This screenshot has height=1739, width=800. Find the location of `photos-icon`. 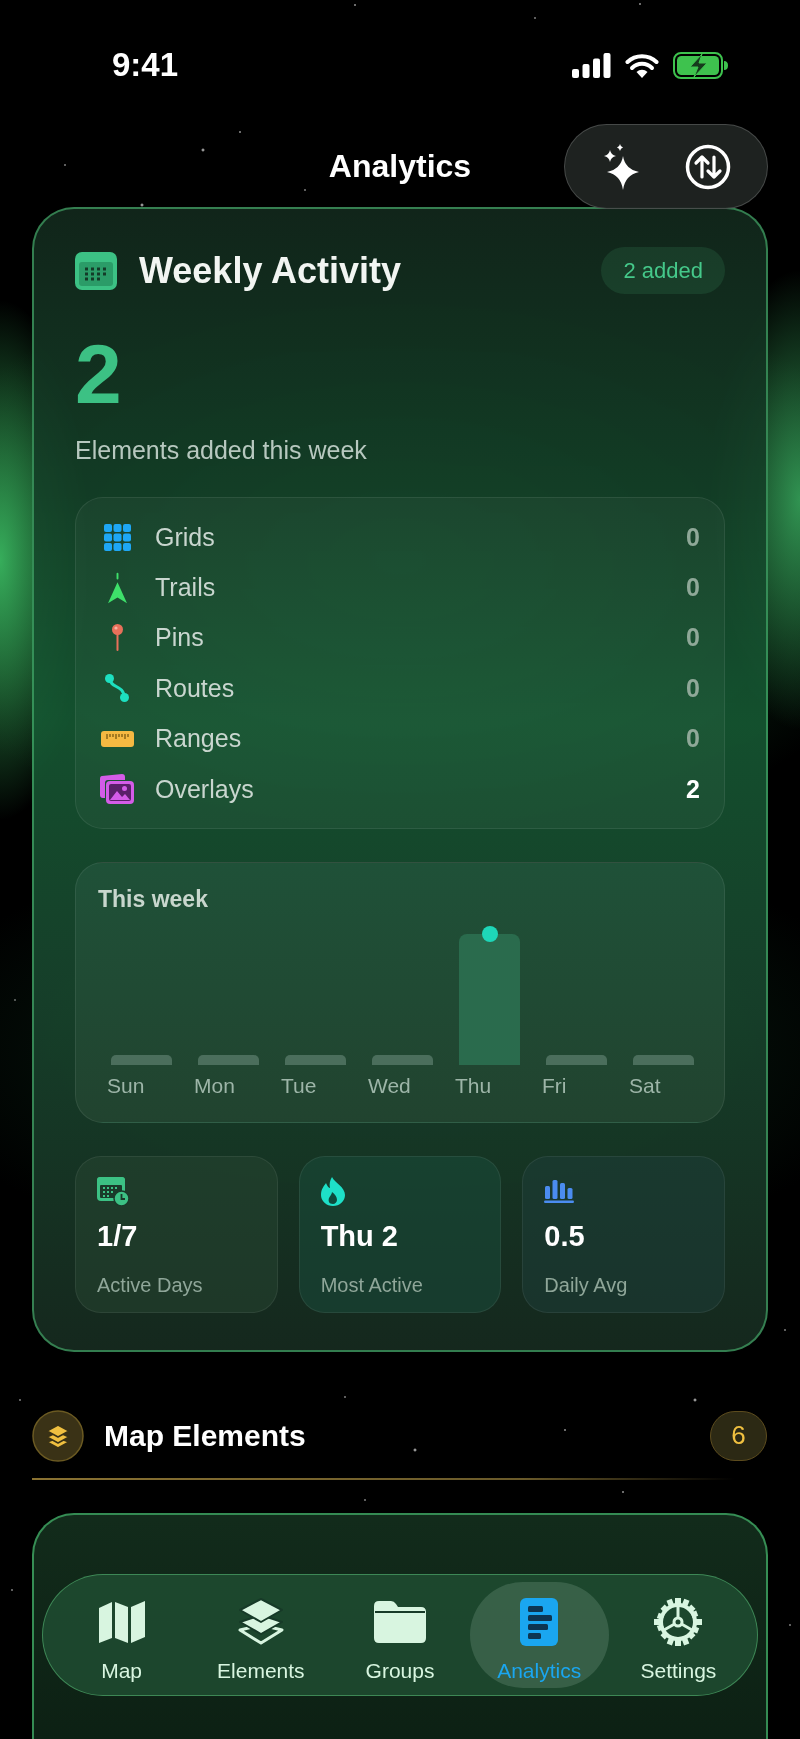

photos-icon is located at coordinates (117, 789).